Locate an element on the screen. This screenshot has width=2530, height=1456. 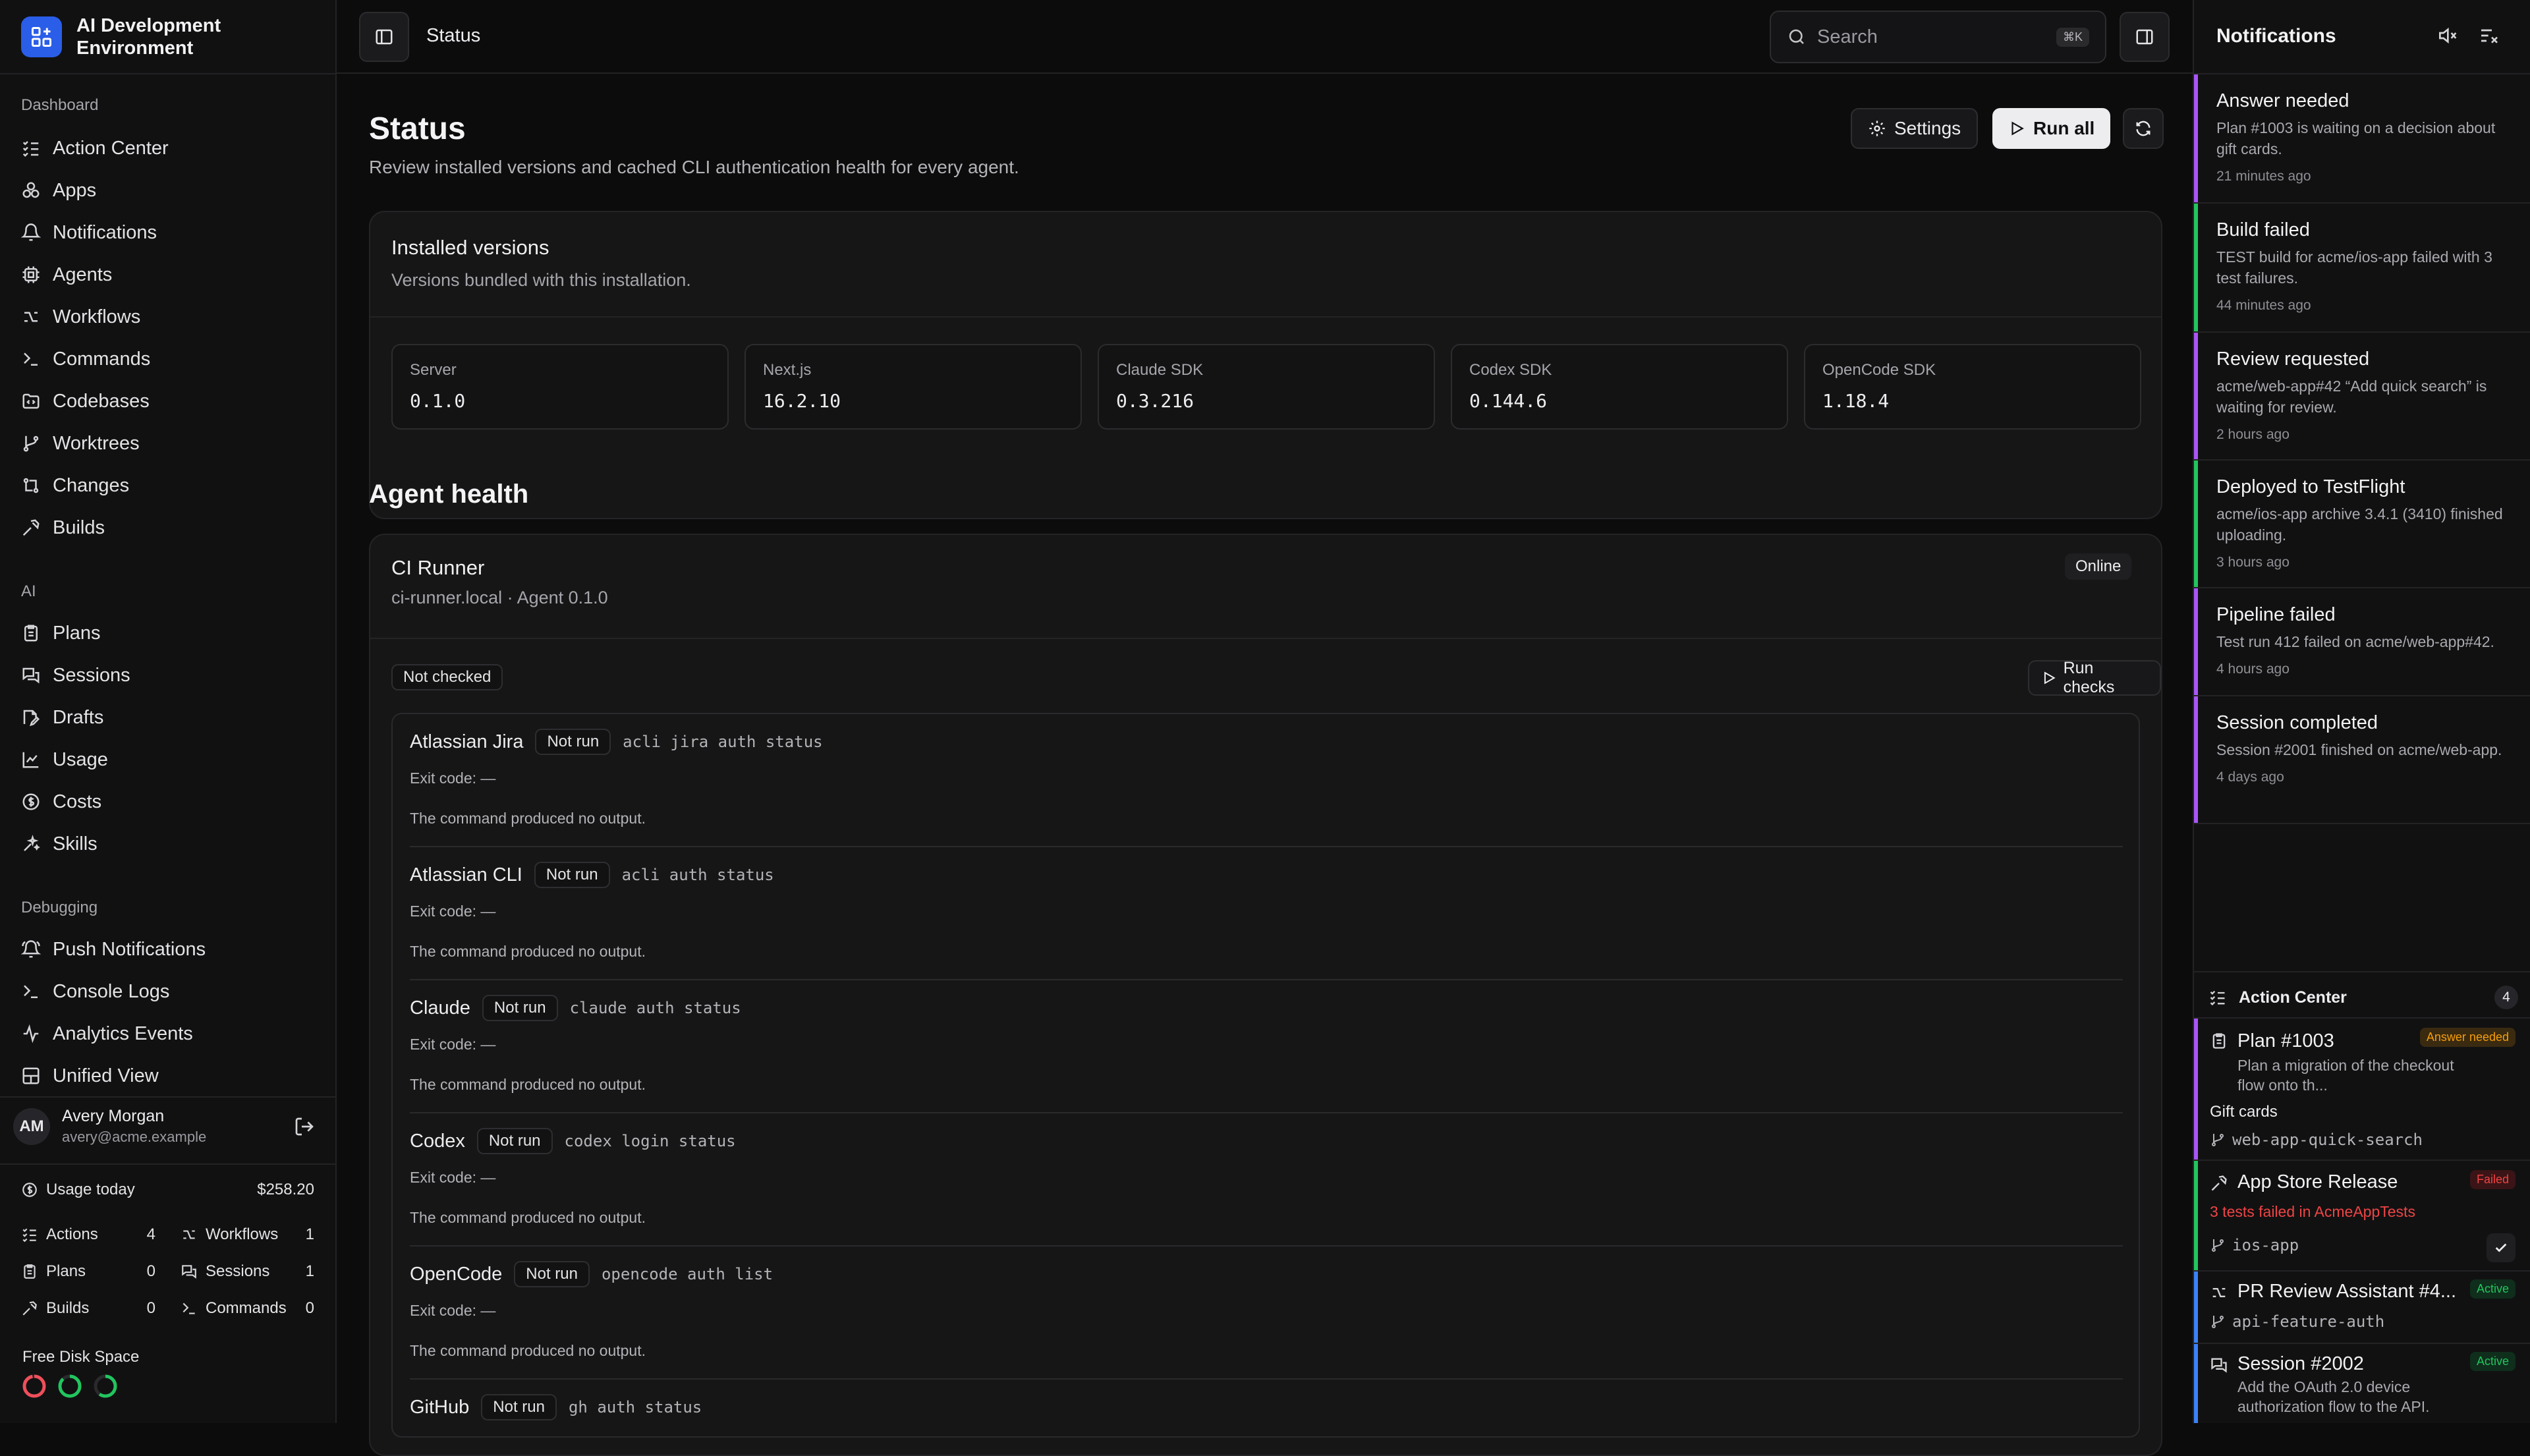
stat-value: 1 is located at coordinates (309, 1234).